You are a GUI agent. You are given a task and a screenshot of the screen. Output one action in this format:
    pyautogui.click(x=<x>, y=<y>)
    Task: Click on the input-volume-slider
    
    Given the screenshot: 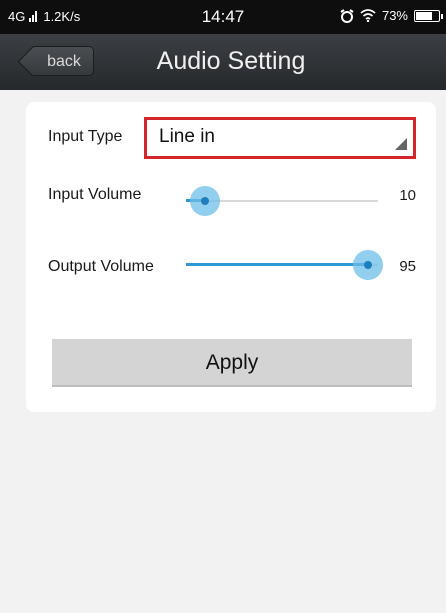 What is the action you would take?
    pyautogui.click(x=282, y=201)
    